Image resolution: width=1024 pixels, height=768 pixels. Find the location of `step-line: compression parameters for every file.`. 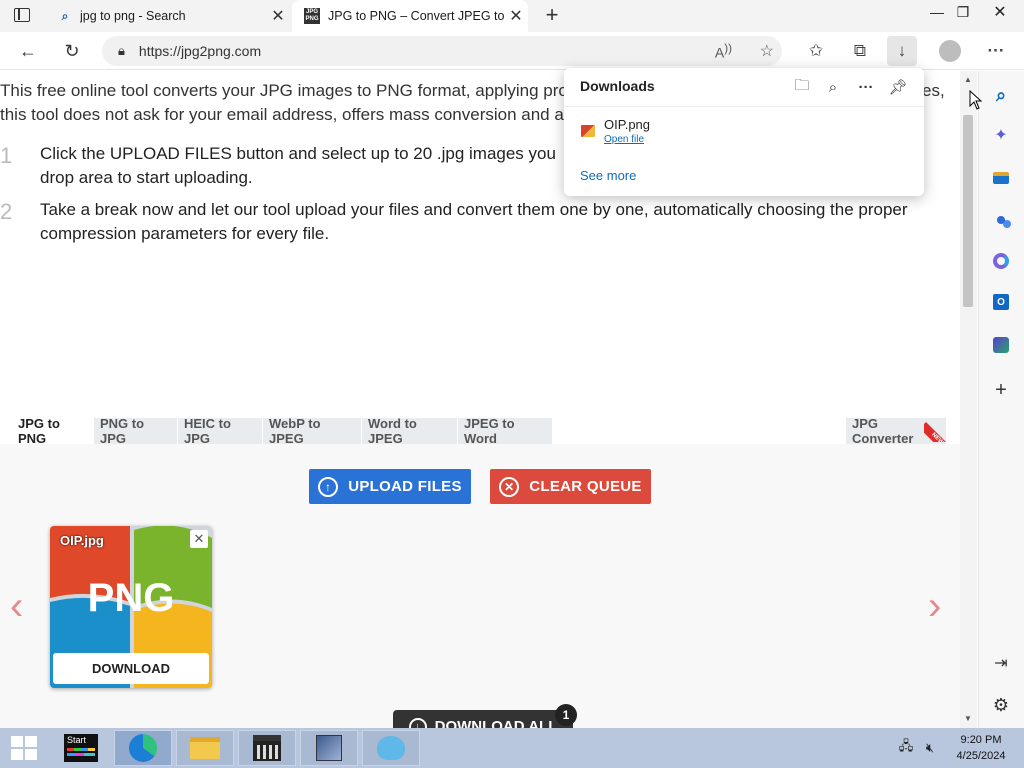

step-line: compression parameters for every file. is located at coordinates (185, 233).